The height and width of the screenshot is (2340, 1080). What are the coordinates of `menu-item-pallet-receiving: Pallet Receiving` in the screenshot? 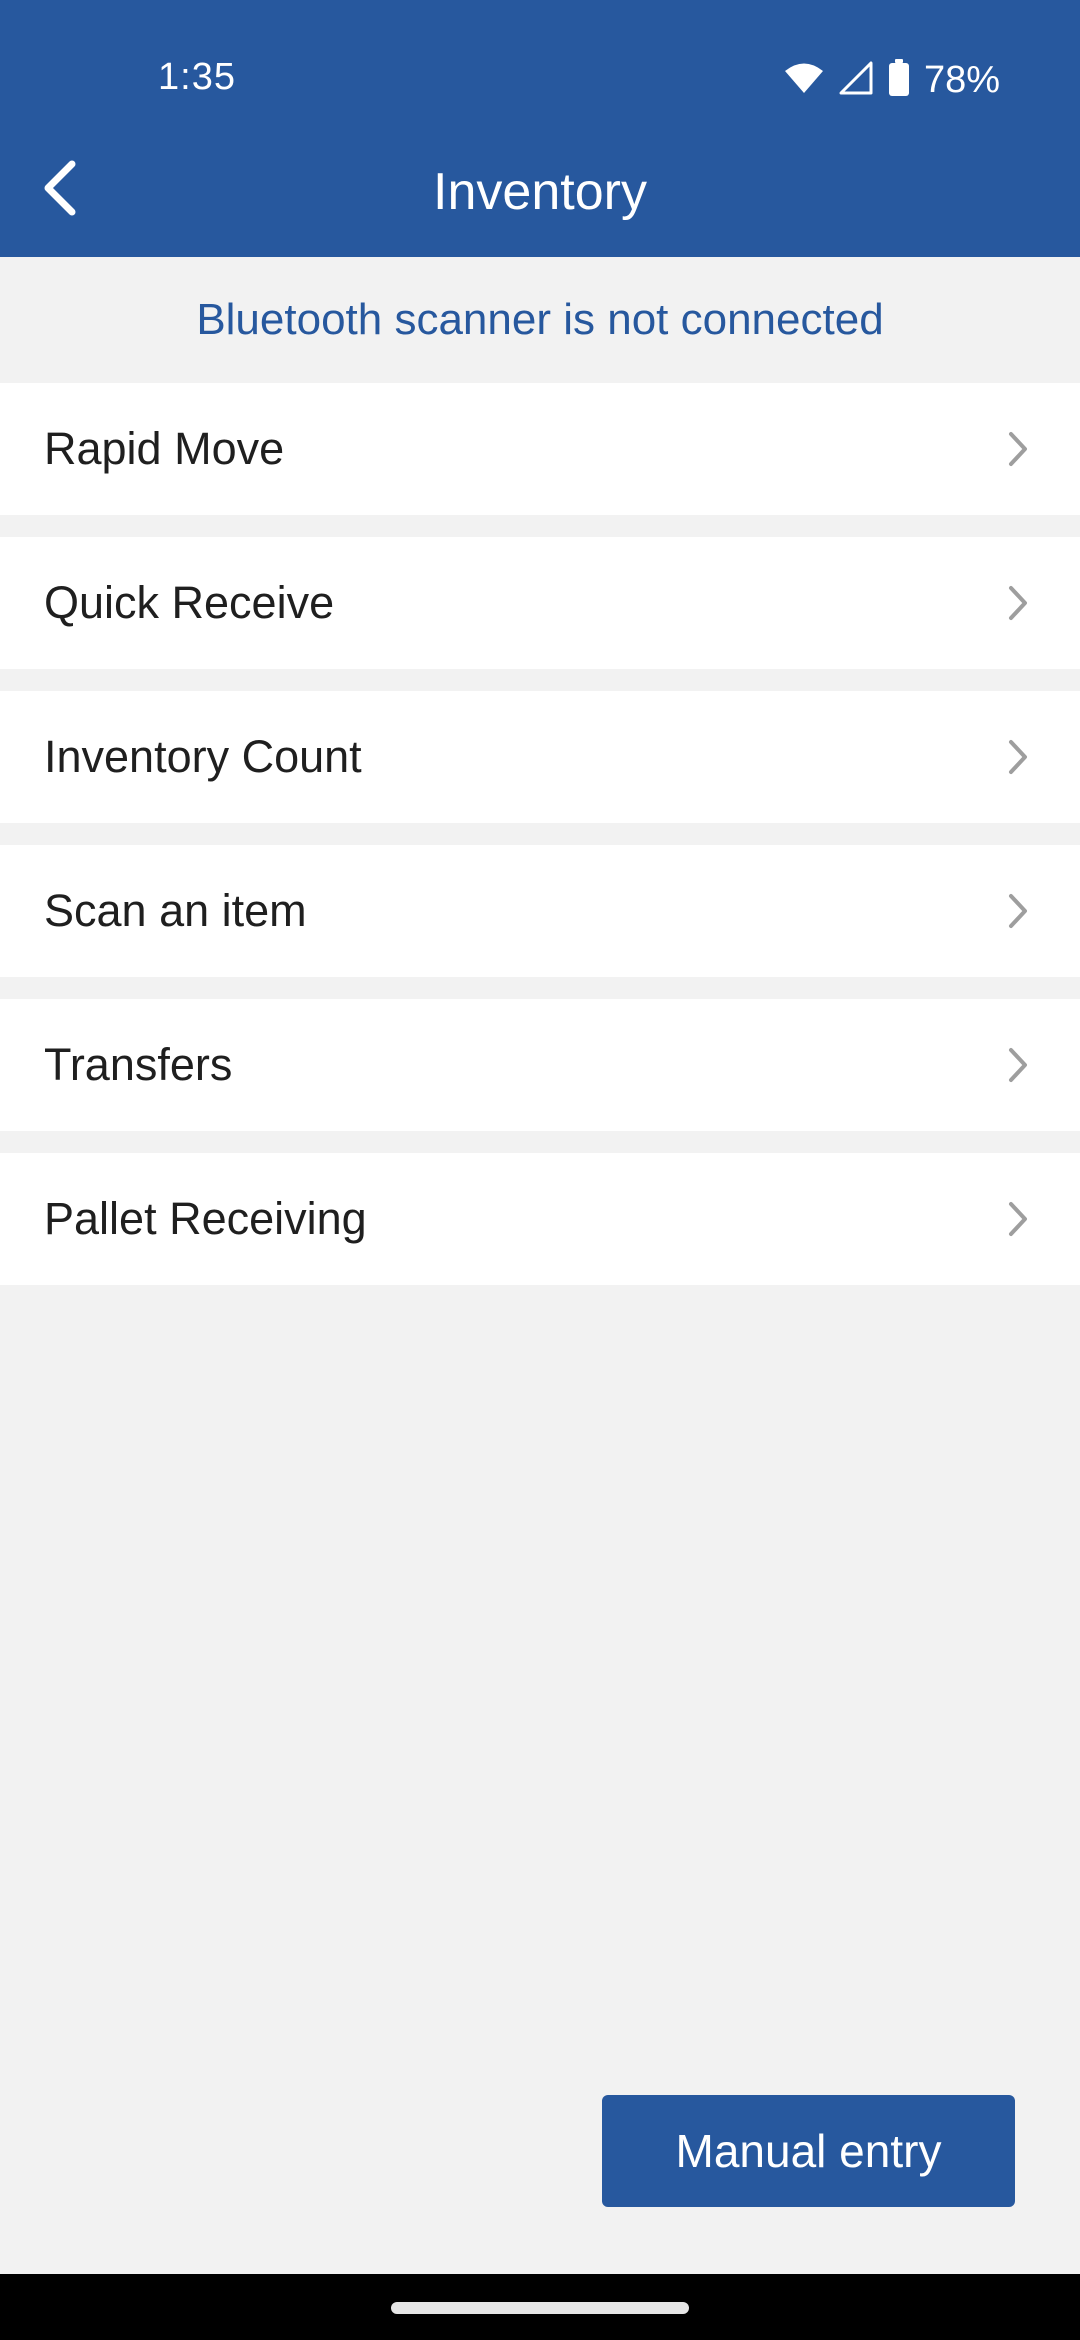 It's located at (540, 1219).